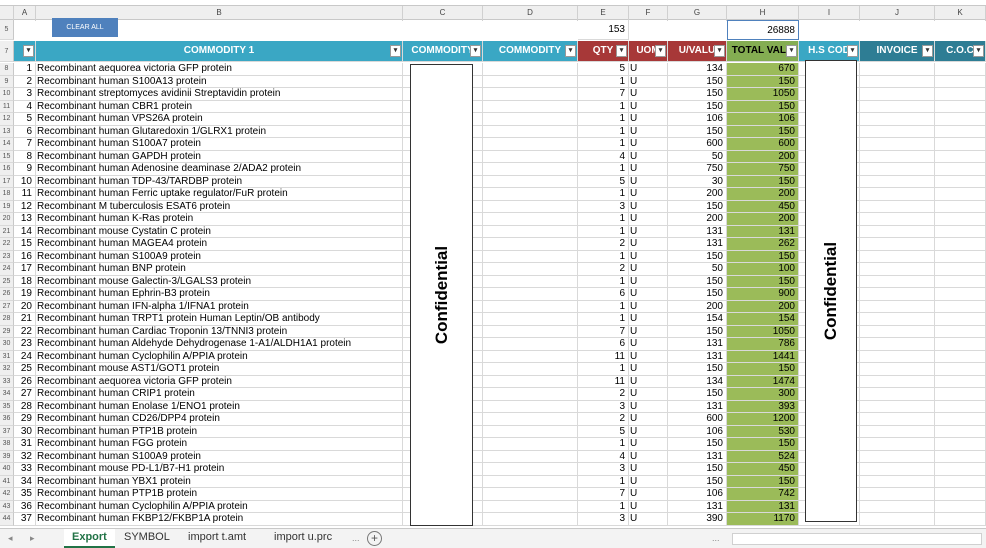 The height and width of the screenshot is (548, 986). Describe the element at coordinates (7, 69) in the screenshot. I see `row-number: 8` at that location.